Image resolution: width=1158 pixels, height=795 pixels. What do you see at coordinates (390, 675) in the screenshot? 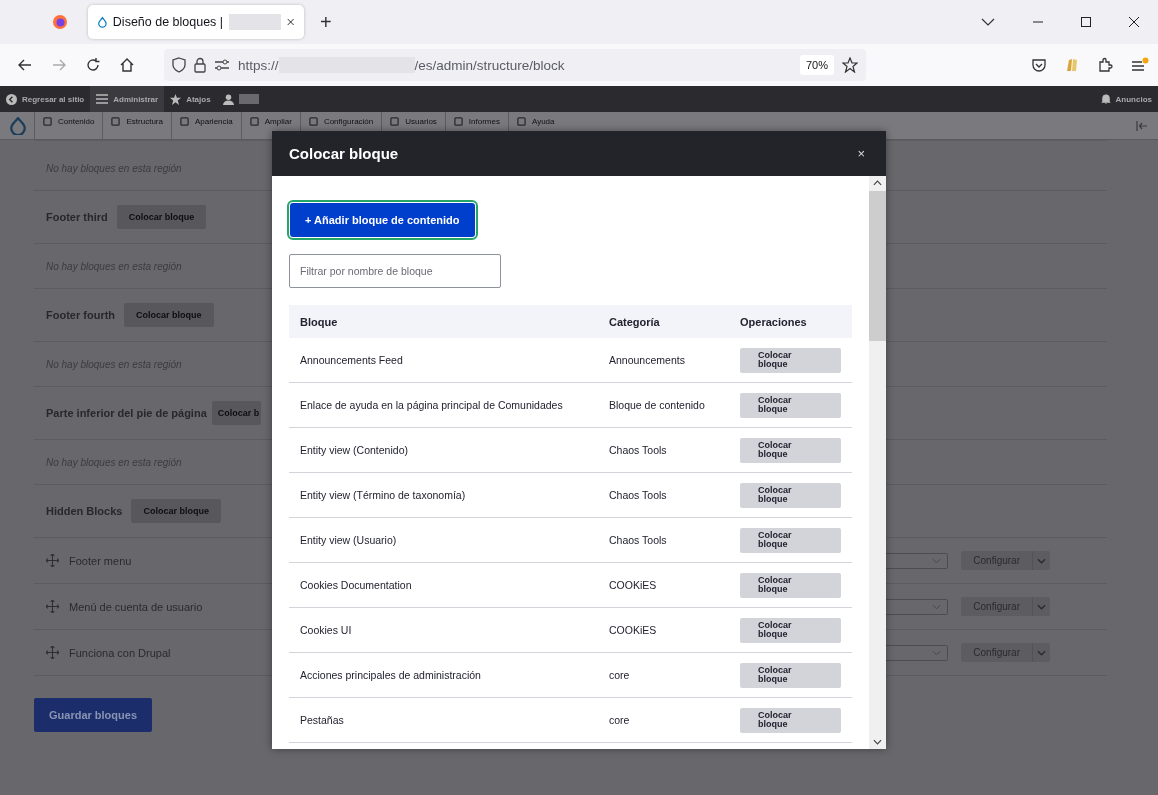
I see `table-cell-text: Acciones principales de administración` at bounding box center [390, 675].